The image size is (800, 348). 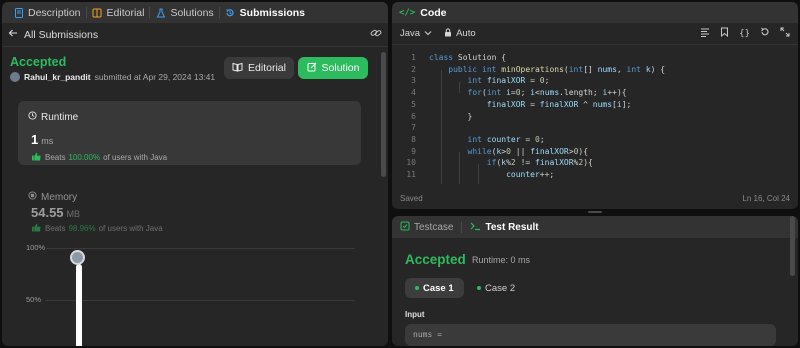 I want to click on runtime-value: 1, so click(x=35, y=139).